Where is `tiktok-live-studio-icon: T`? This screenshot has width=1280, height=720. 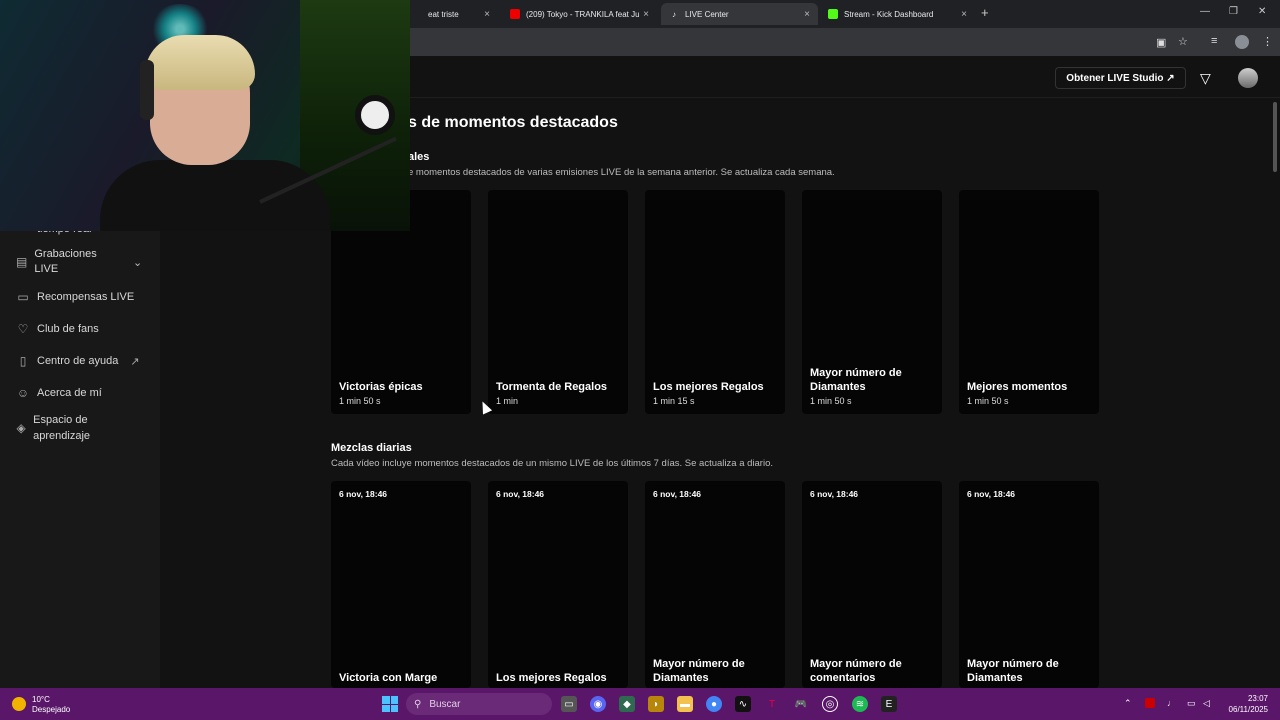
tiktok-live-studio-icon: T is located at coordinates (772, 704).